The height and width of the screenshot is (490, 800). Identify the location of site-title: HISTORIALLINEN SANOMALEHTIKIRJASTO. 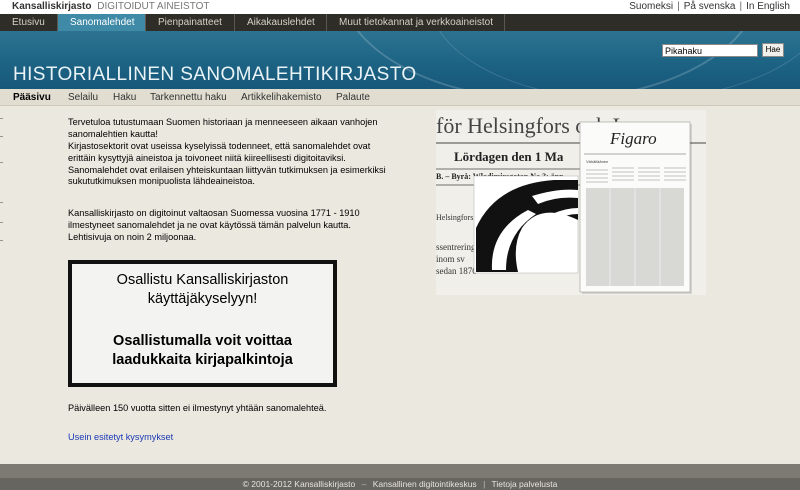
(215, 74).